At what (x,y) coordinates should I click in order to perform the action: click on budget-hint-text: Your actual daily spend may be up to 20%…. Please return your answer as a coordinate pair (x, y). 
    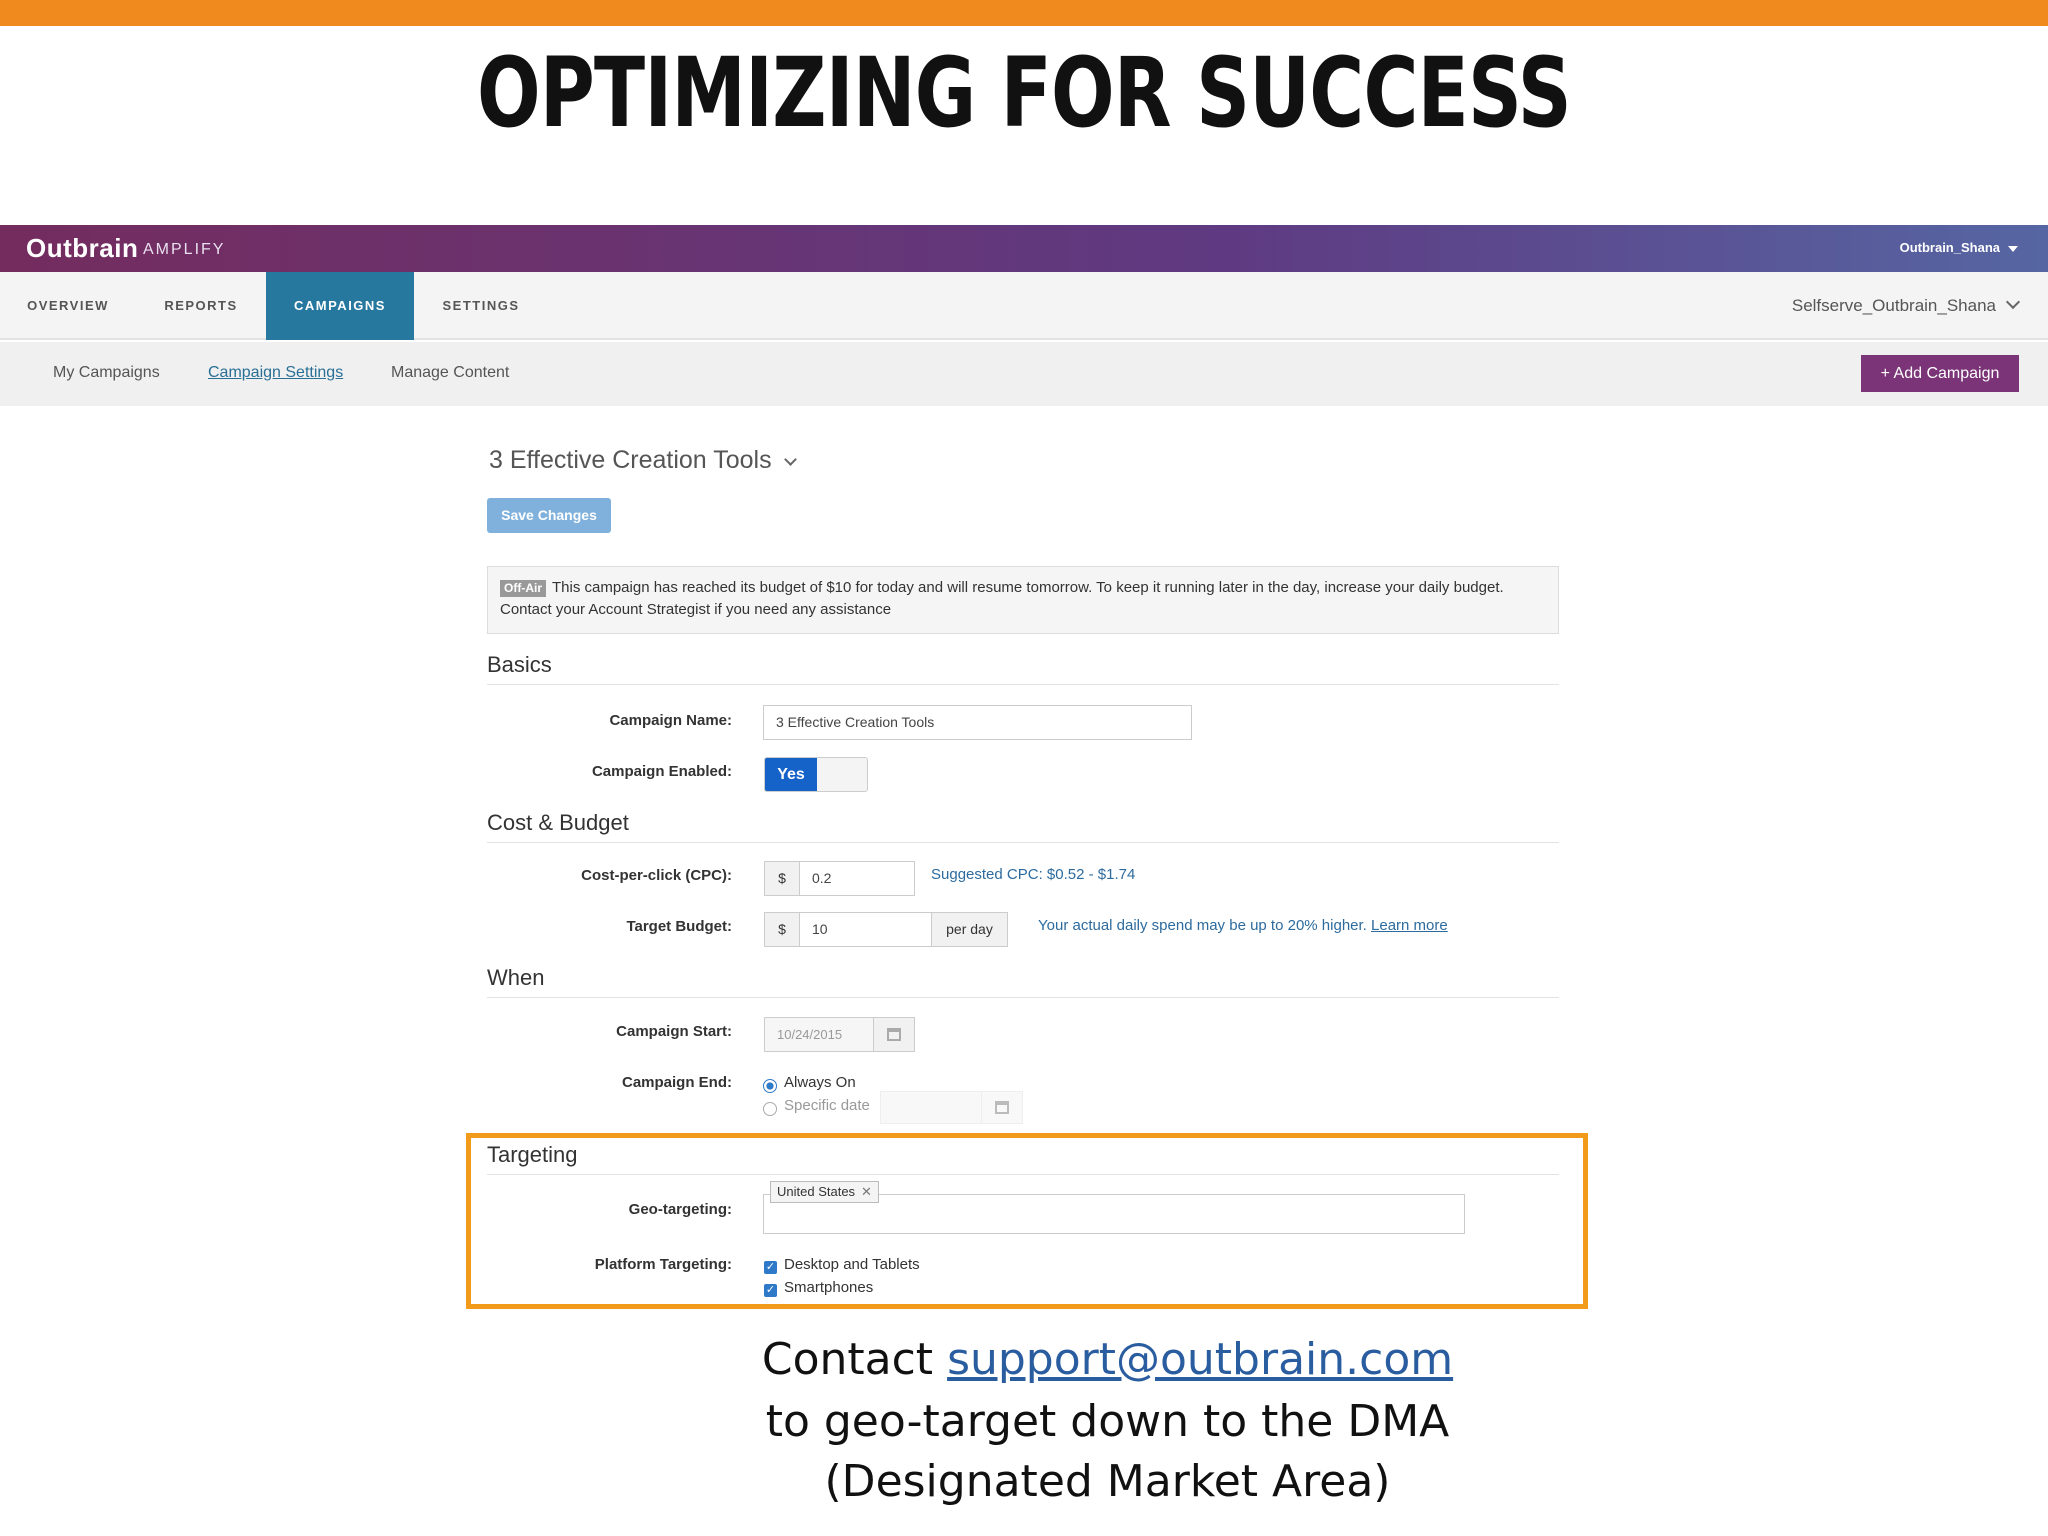
    Looking at the image, I should click on (1202, 925).